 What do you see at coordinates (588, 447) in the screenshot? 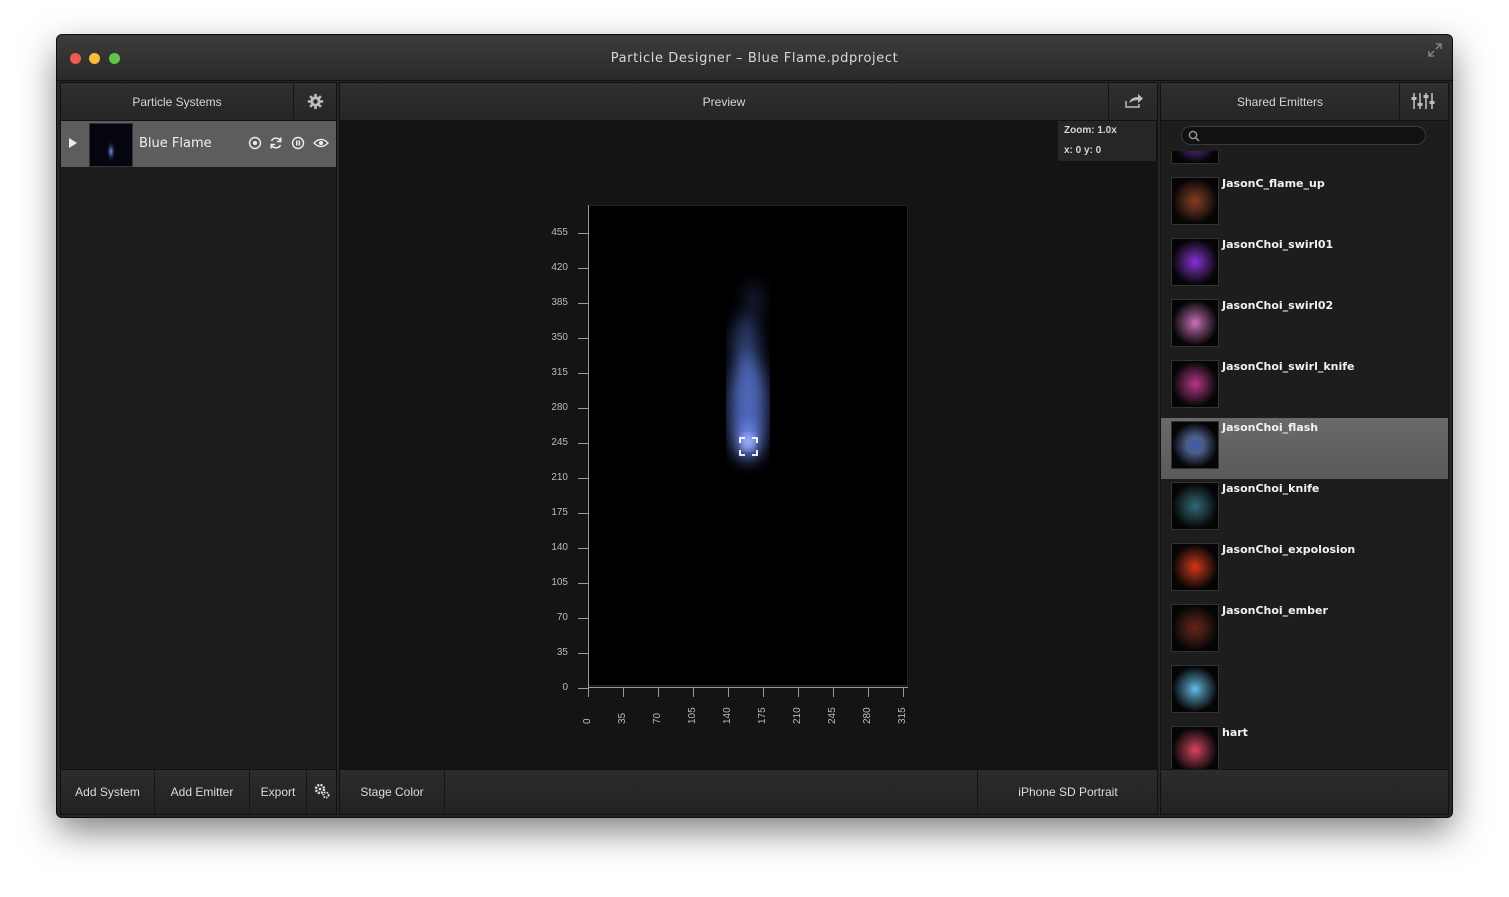
I see `y-axis-line` at bounding box center [588, 447].